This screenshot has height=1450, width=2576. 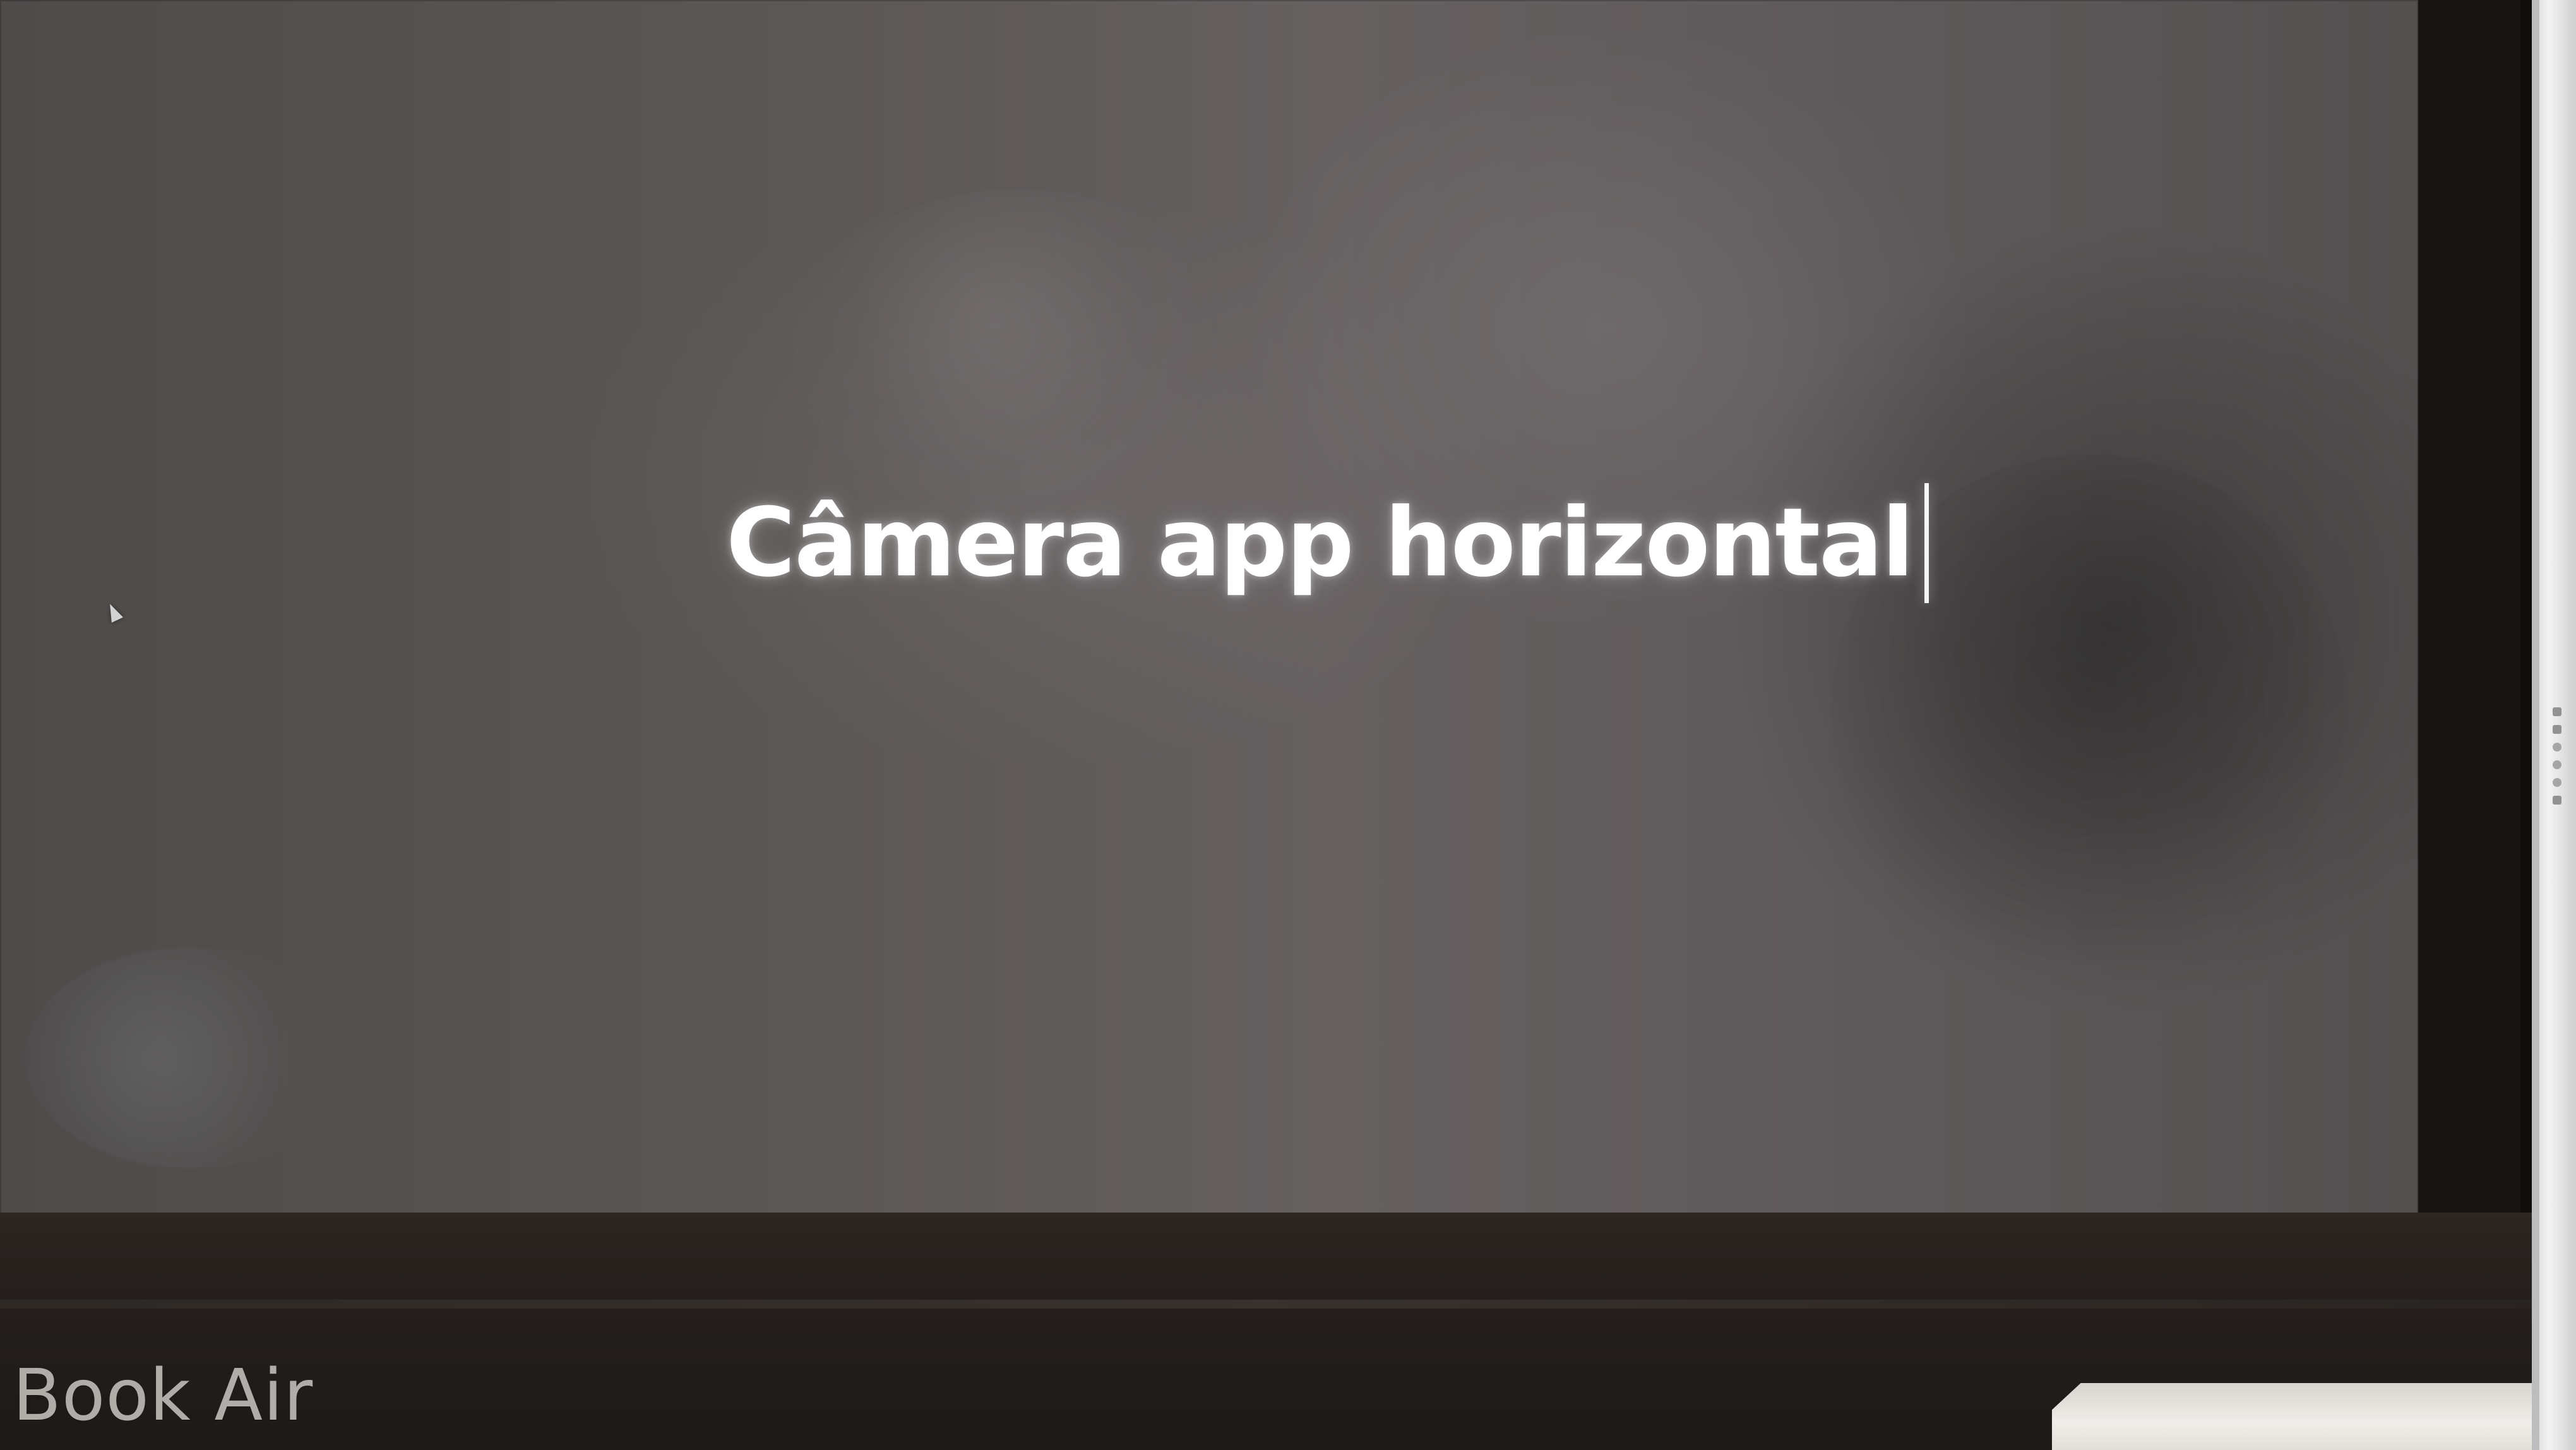 I want to click on laptop-brand-text: Book Air, so click(x=163, y=1396).